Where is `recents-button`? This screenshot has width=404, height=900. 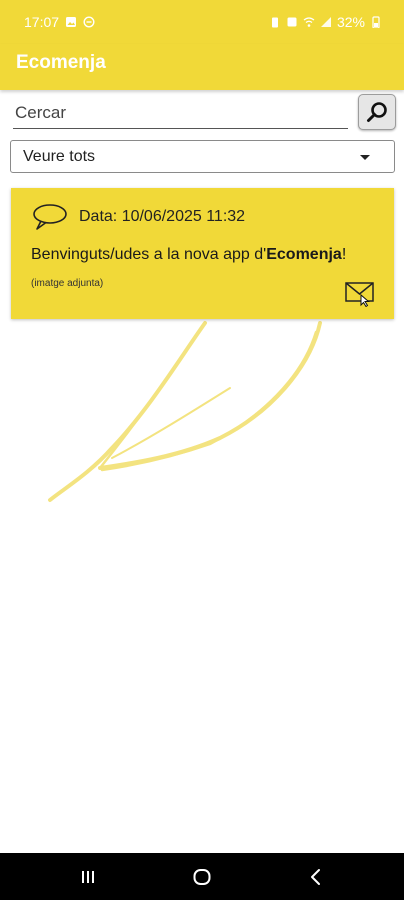
recents-button is located at coordinates (88, 877).